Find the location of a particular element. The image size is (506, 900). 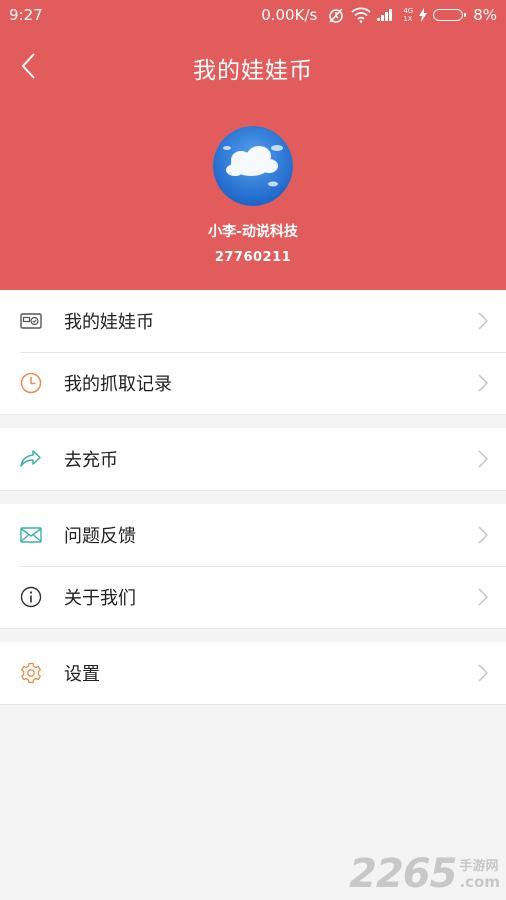

menu-label-grab-records: 我的抓取记录 is located at coordinates (118, 384).